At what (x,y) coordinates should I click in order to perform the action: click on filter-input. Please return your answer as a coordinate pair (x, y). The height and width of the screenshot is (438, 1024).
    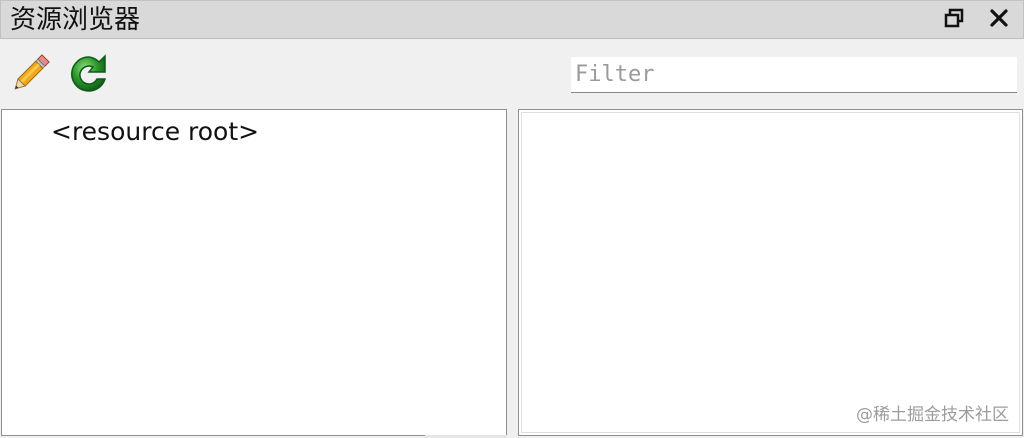
    Looking at the image, I should click on (794, 75).